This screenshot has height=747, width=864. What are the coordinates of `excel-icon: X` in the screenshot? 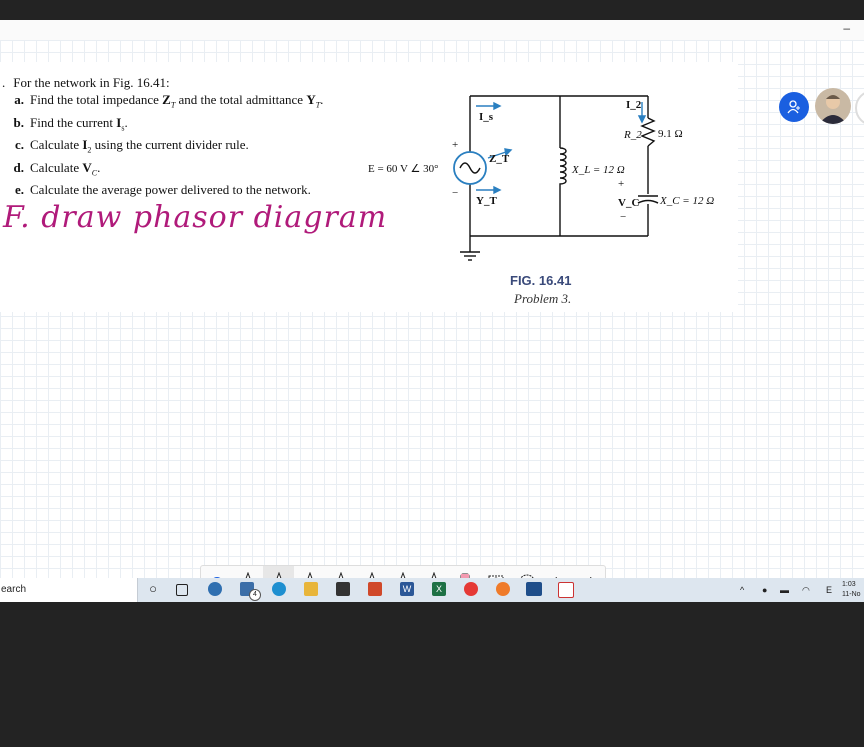 It's located at (439, 589).